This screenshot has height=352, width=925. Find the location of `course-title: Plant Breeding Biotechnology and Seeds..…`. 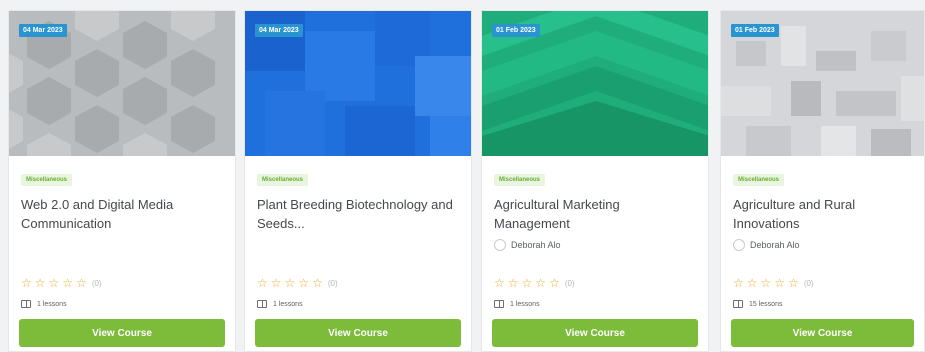

course-title: Plant Breeding Biotechnology and Seeds..… is located at coordinates (358, 215).